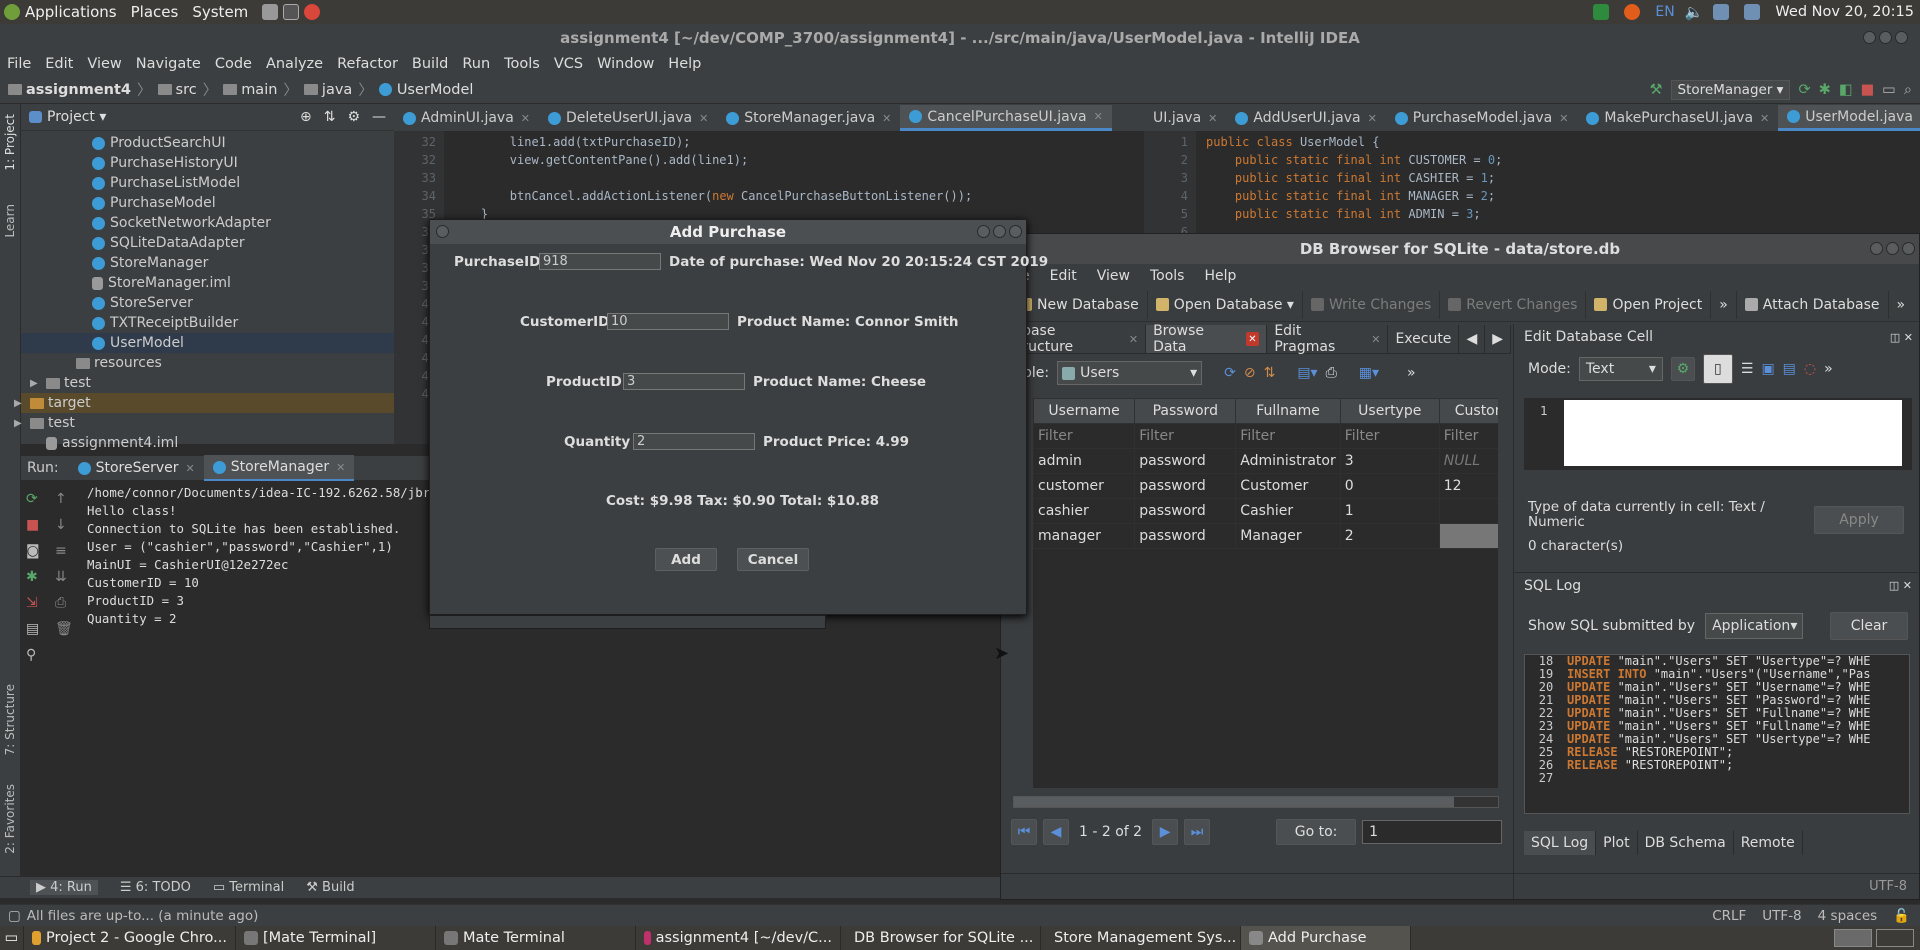 Image resolution: width=1920 pixels, height=950 pixels. What do you see at coordinates (207, 443) in the screenshot?
I see `tree-item: assignment4.iml` at bounding box center [207, 443].